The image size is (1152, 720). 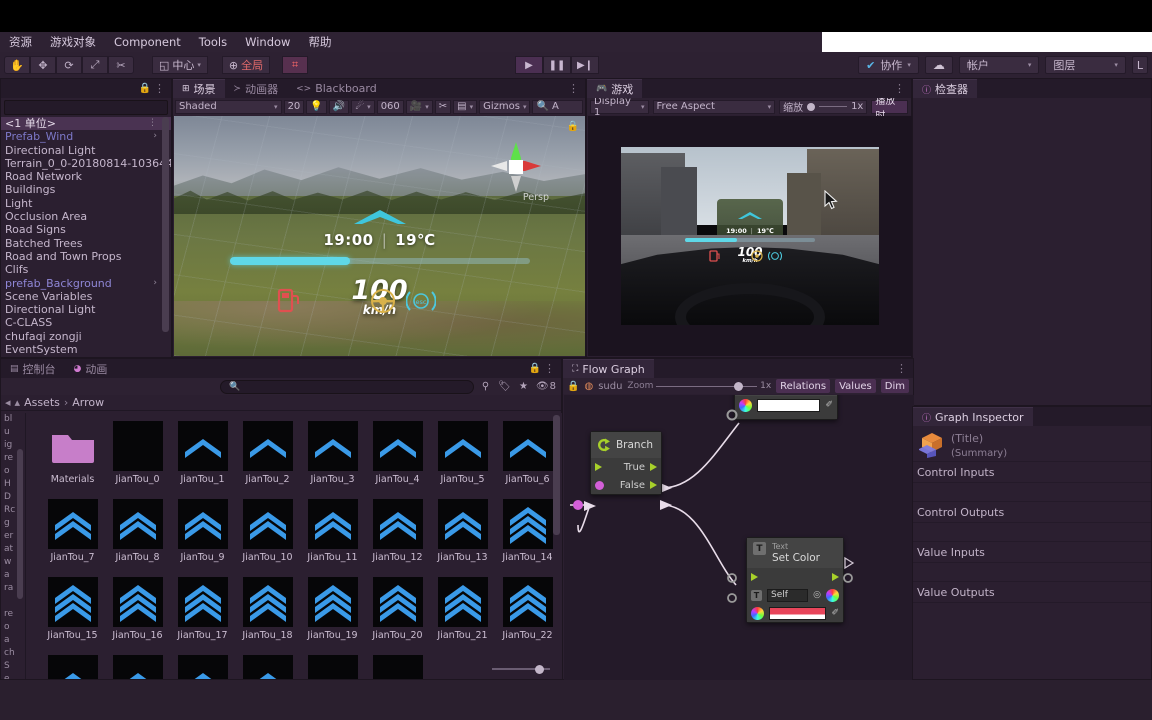 I want to click on asset-item: JianTou_15, so click(x=72, y=616).